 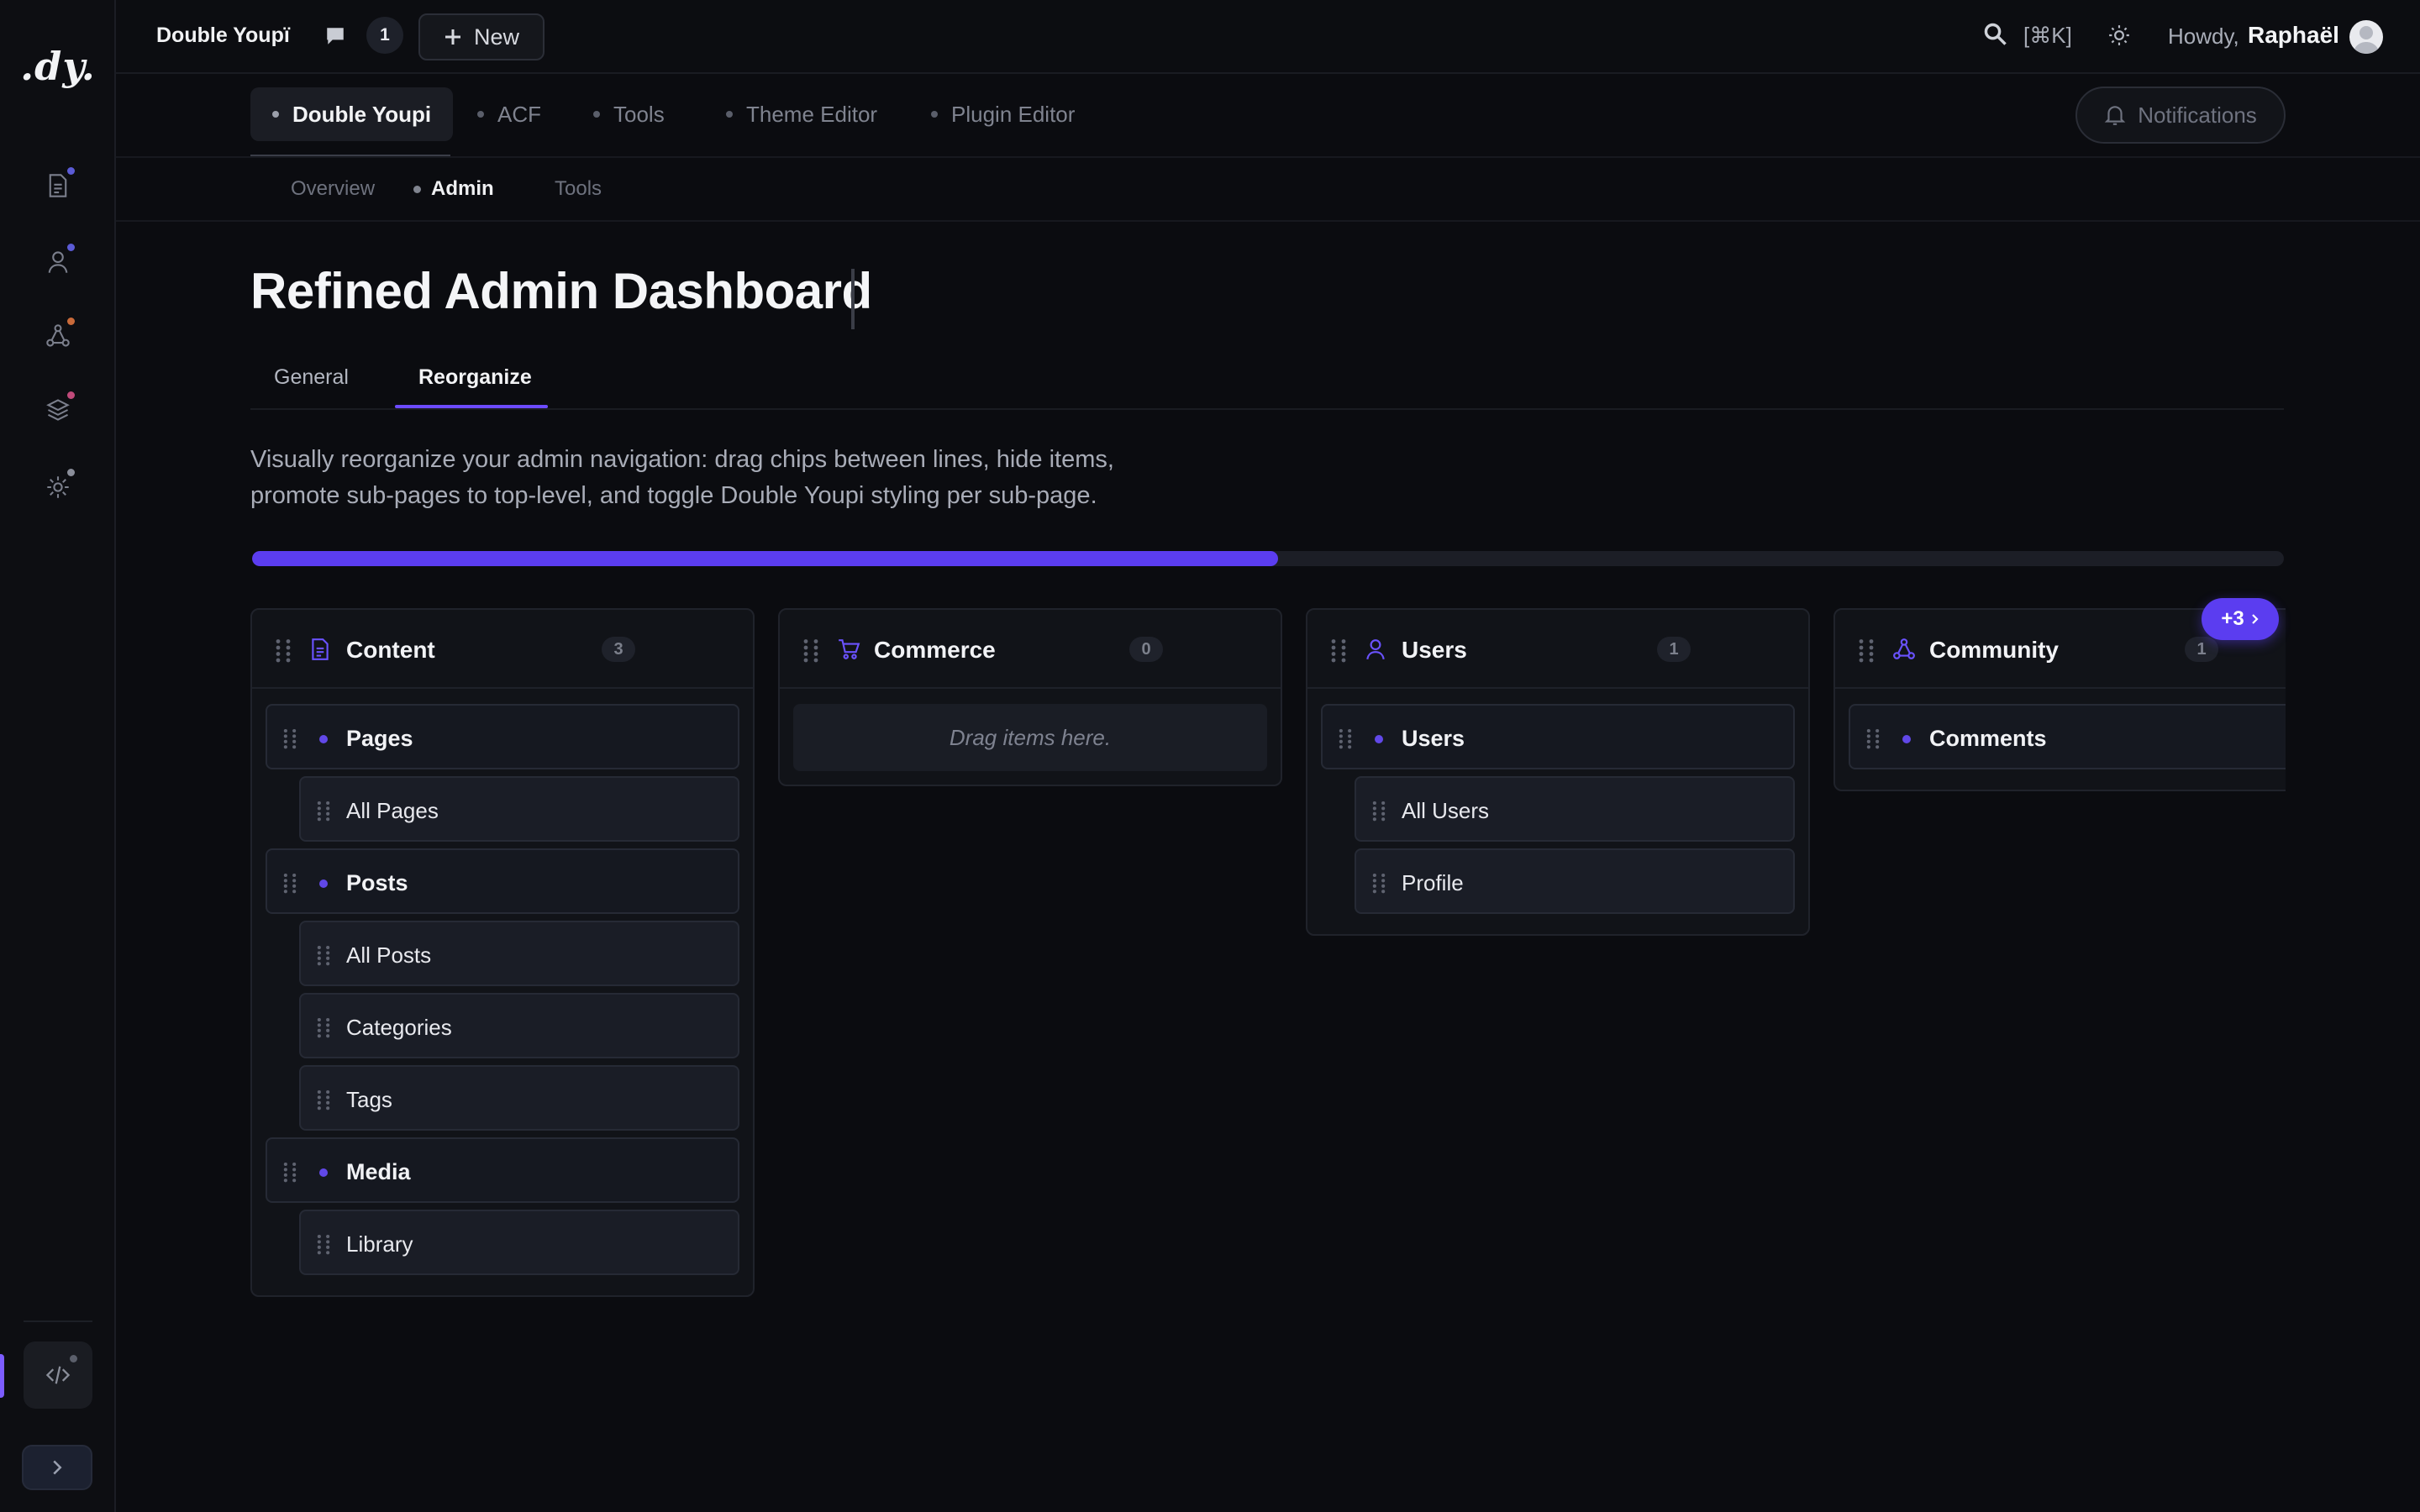 I want to click on column-count-badge: 3, so click(x=618, y=649).